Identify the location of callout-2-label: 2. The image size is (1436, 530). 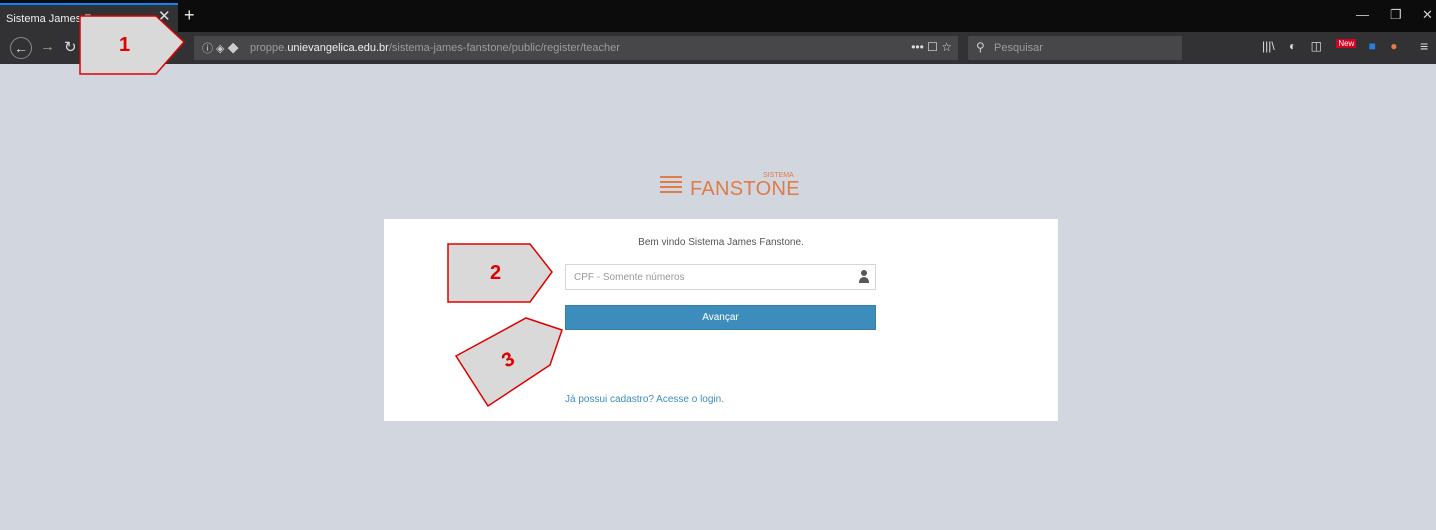
(496, 273).